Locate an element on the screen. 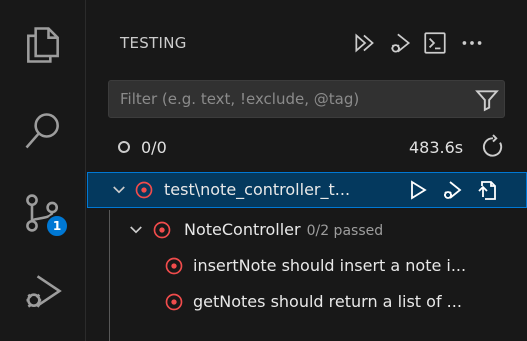 The height and width of the screenshot is (341, 527). test-summary: 0/0 483.6s is located at coordinates (307, 148).